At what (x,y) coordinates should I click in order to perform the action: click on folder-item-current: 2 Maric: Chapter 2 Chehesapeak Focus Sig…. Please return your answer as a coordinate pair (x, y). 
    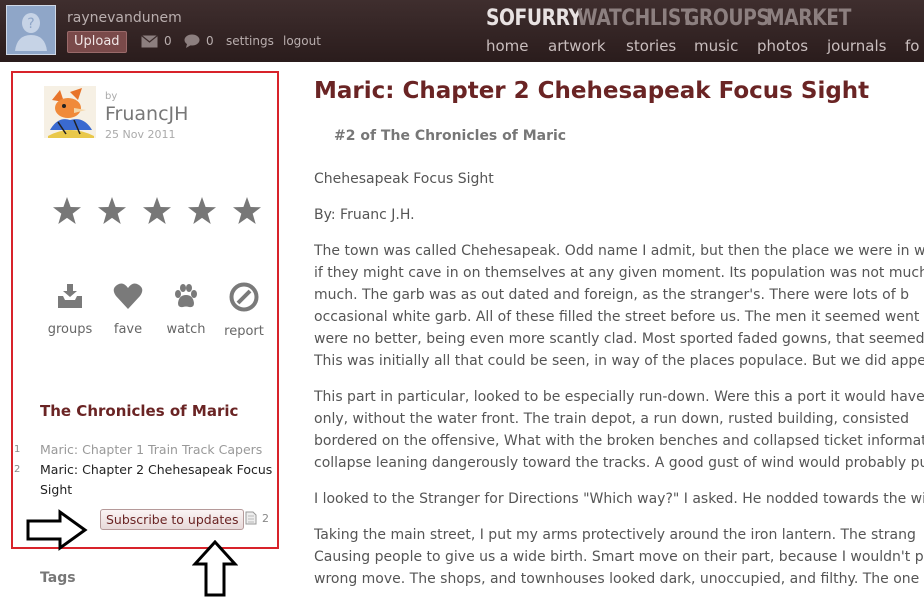
    Looking at the image, I should click on (145, 480).